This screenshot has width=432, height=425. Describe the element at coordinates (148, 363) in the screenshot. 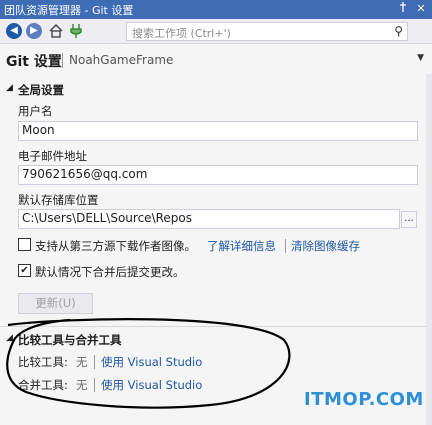

I see `annotation-oval` at that location.